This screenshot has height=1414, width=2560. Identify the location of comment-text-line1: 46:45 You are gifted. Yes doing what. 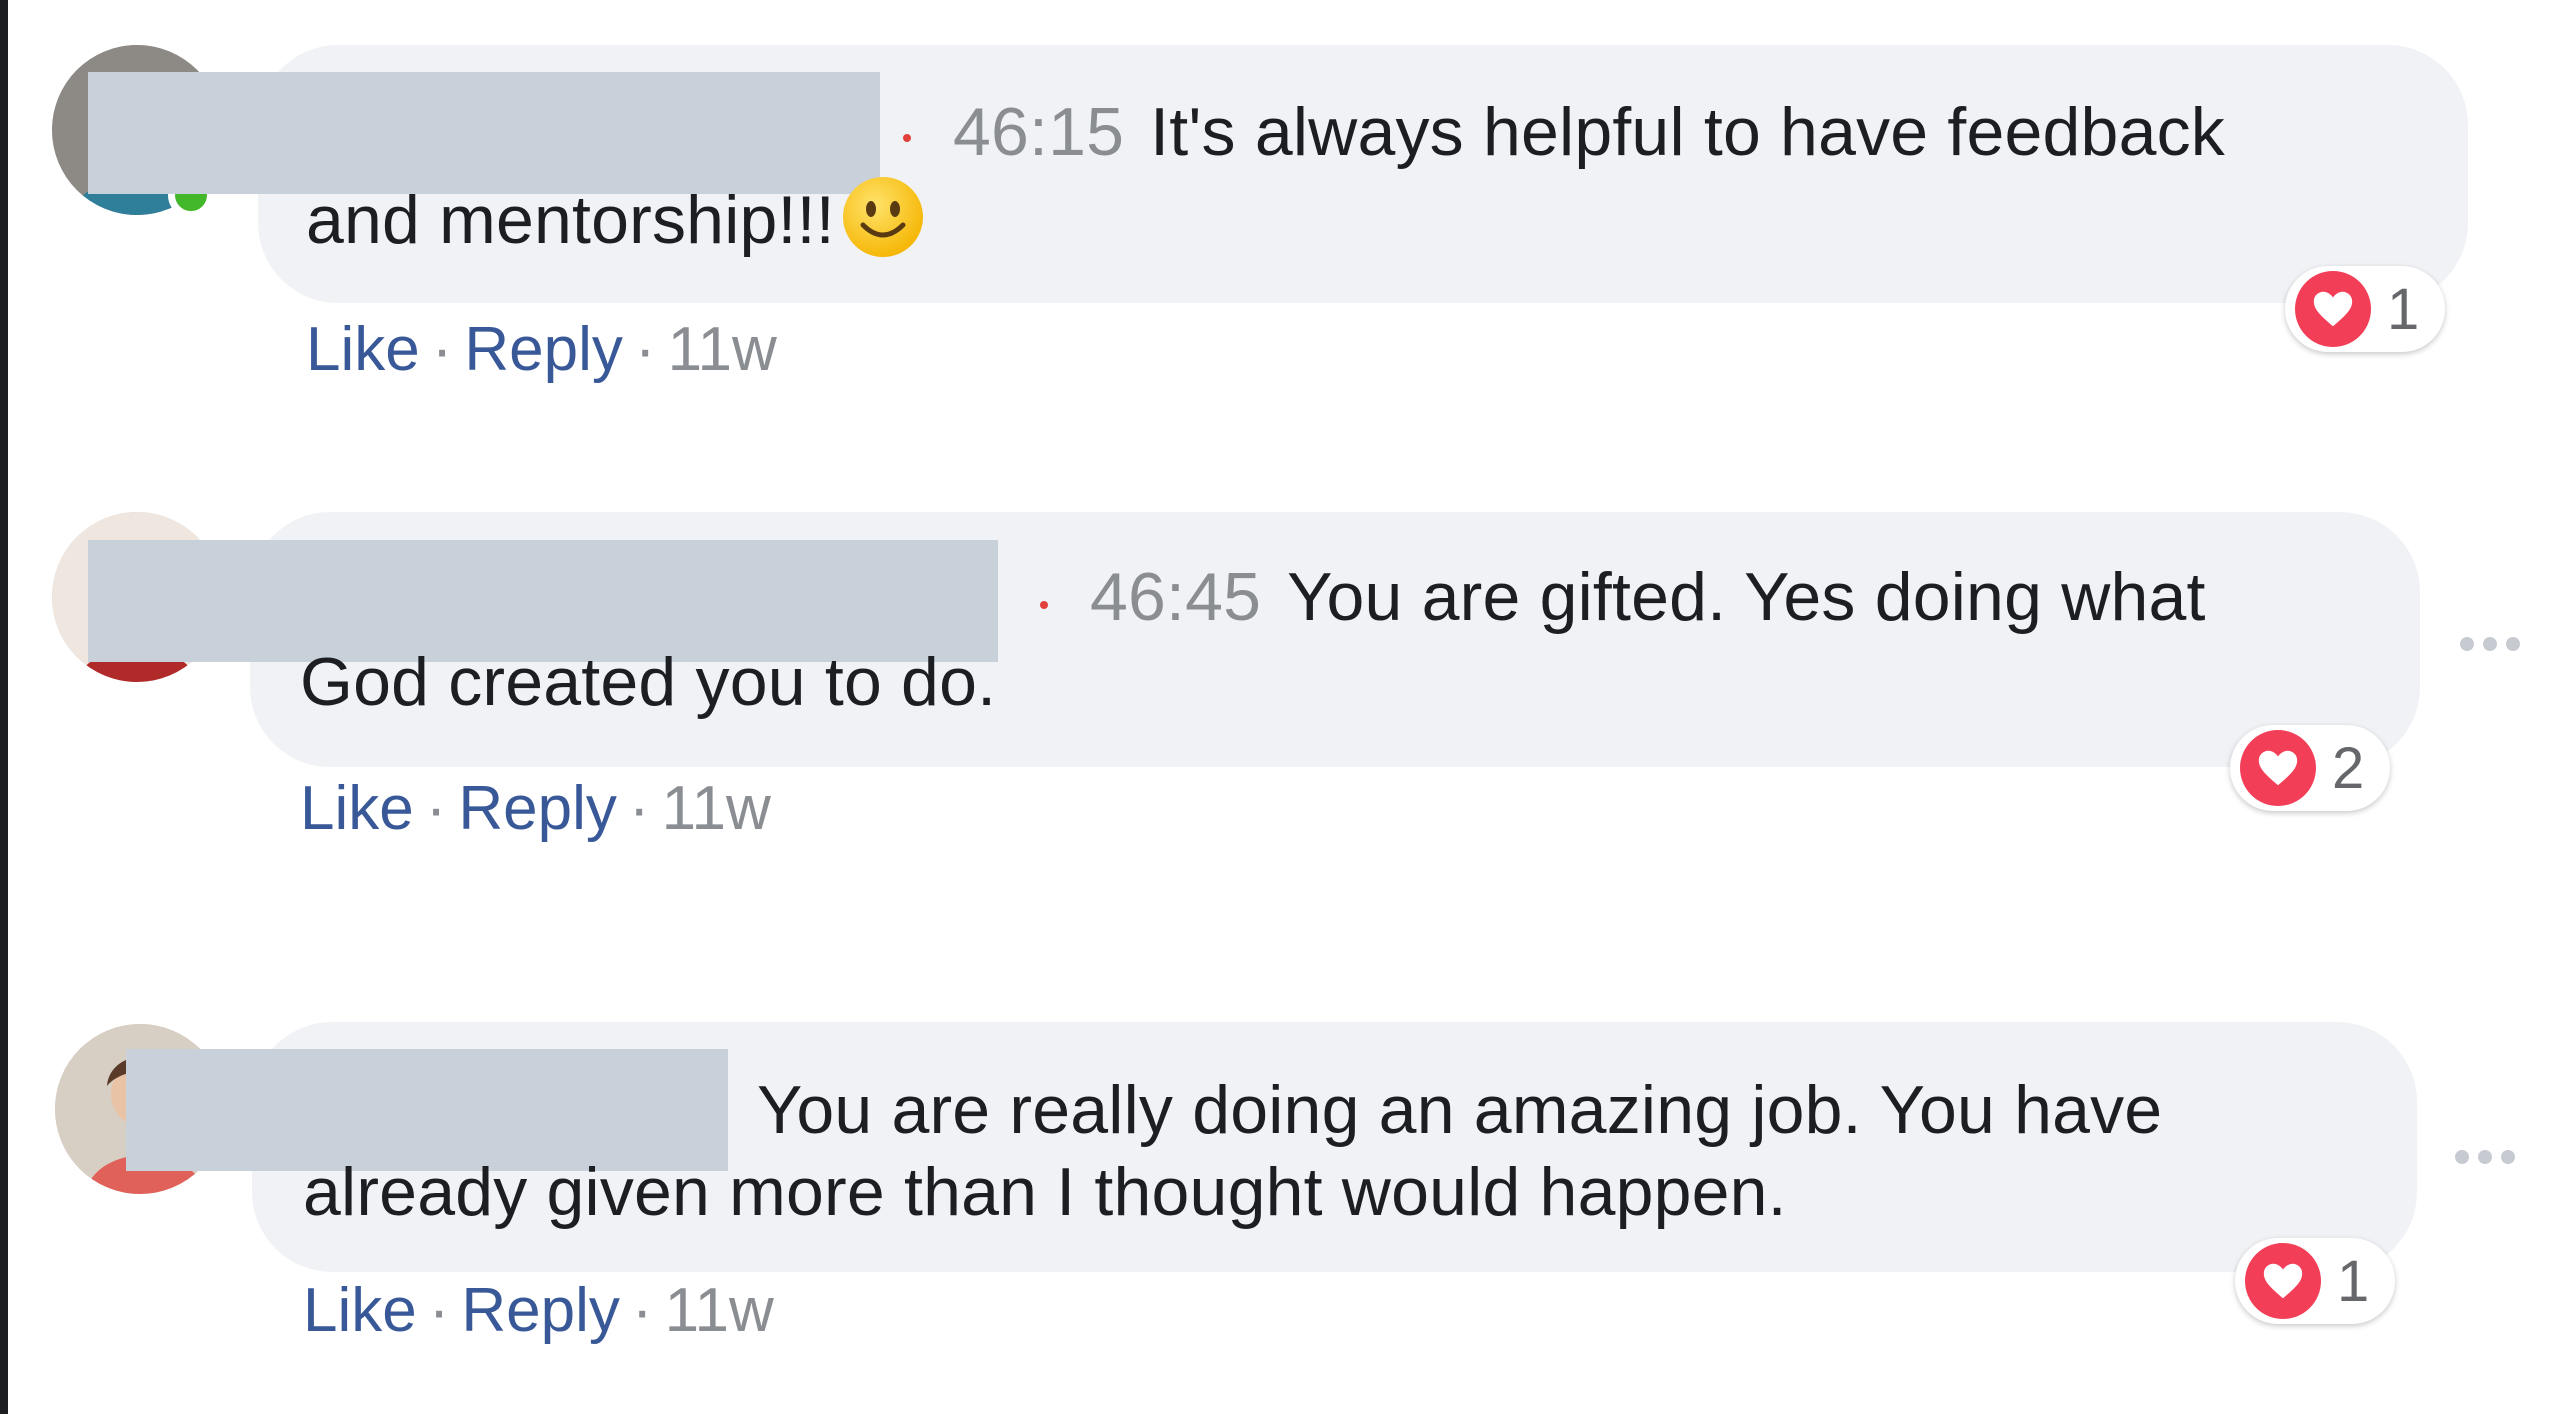
(1648, 597).